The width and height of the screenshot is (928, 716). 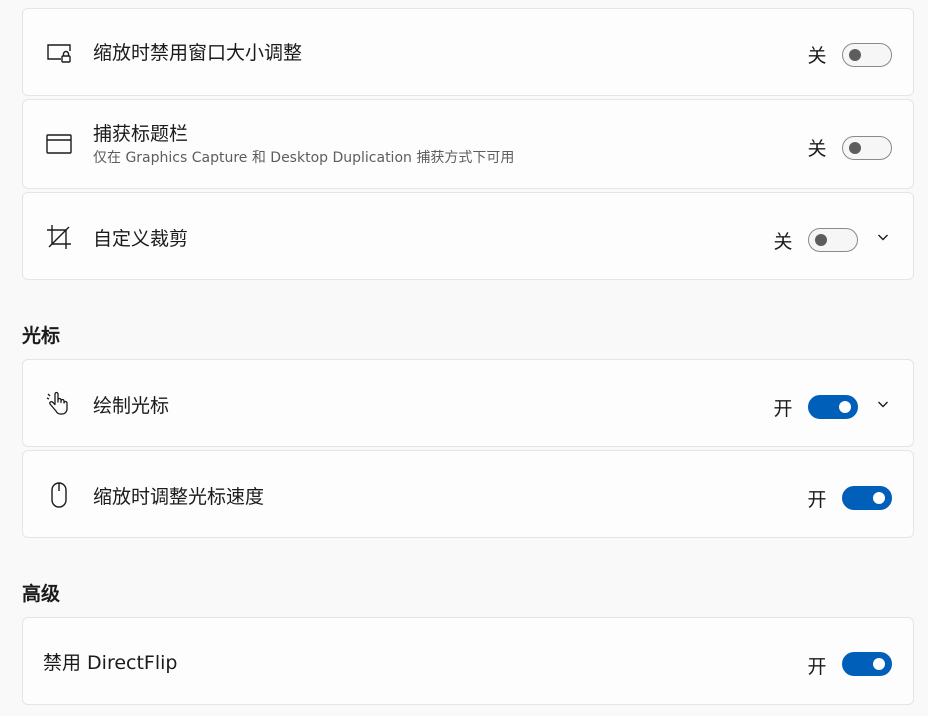 I want to click on disable-directflip-toggle, so click(x=867, y=664).